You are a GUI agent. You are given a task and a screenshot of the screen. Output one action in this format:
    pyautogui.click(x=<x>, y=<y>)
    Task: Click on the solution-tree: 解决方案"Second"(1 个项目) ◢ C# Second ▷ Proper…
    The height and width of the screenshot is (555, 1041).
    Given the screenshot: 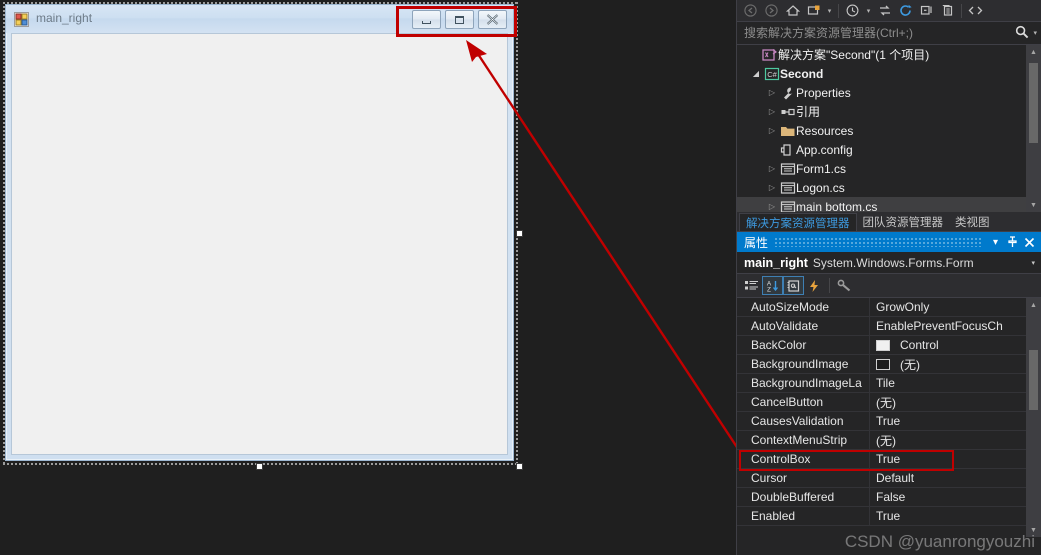 What is the action you would take?
    pyautogui.click(x=889, y=128)
    